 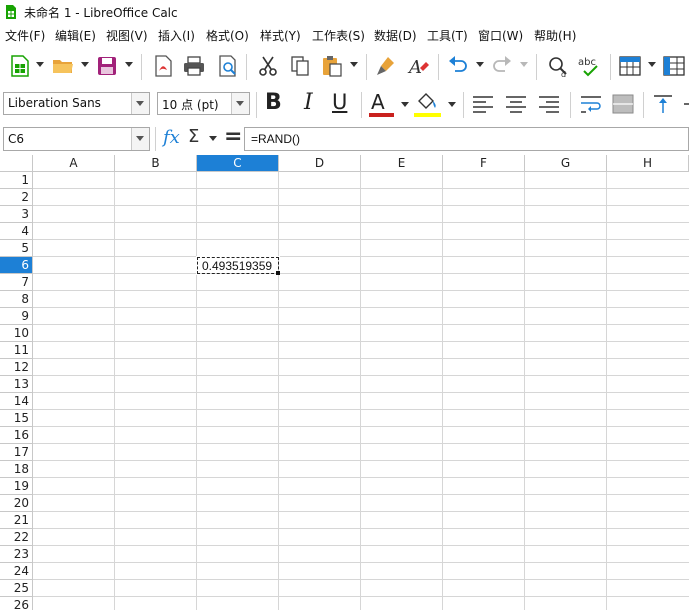 I want to click on open-folder-icon, so click(x=63, y=66).